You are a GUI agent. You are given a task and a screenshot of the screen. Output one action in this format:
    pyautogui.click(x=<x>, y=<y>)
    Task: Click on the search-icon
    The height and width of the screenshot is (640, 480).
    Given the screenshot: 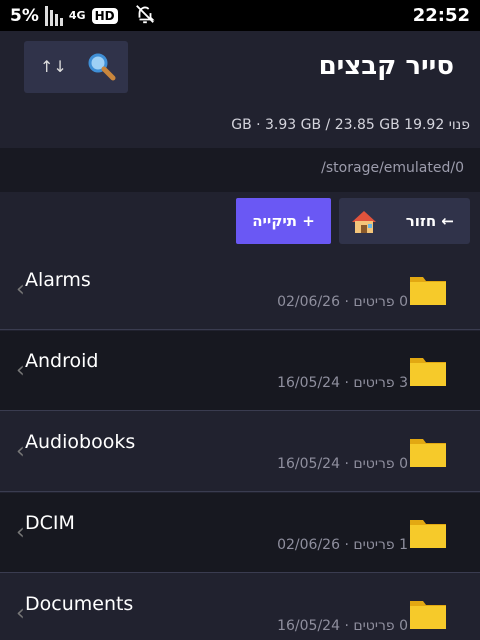 What is the action you would take?
    pyautogui.click(x=101, y=68)
    